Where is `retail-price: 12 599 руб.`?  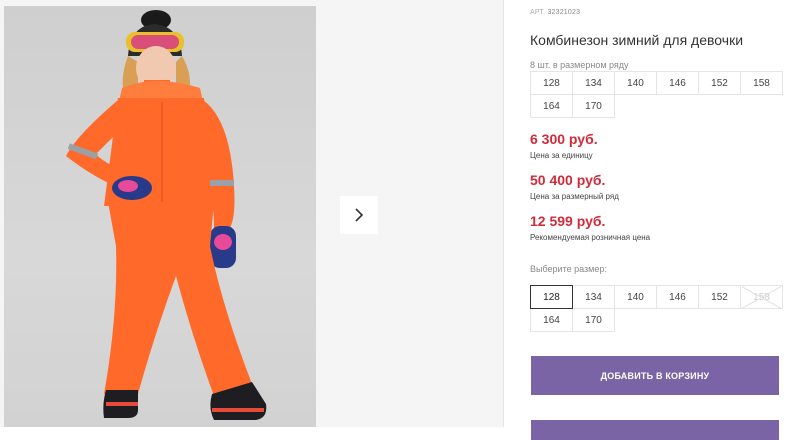
retail-price: 12 599 руб. is located at coordinates (568, 221).